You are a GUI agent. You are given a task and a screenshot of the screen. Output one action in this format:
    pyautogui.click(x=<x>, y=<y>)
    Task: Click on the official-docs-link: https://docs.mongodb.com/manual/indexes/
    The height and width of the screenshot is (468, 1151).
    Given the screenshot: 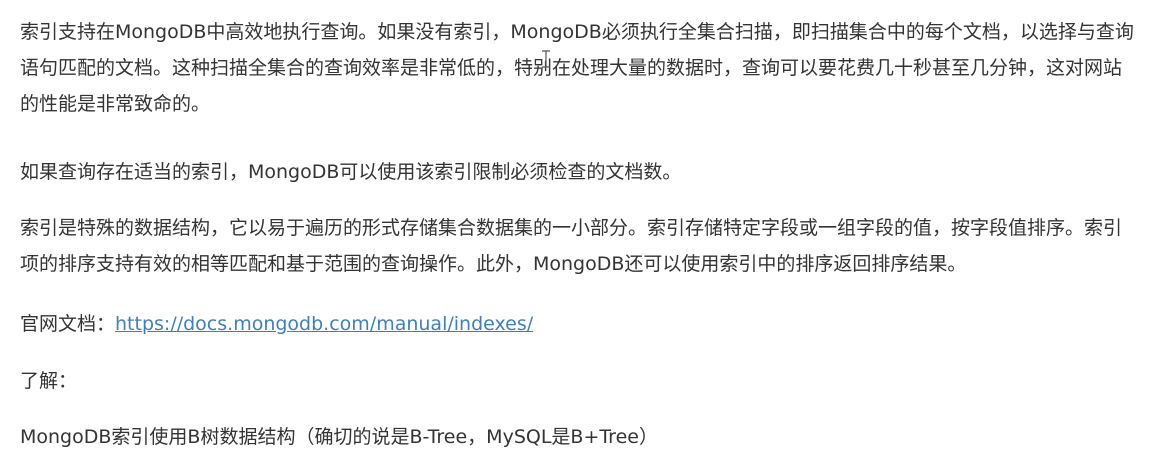 What is the action you would take?
    pyautogui.click(x=324, y=324)
    